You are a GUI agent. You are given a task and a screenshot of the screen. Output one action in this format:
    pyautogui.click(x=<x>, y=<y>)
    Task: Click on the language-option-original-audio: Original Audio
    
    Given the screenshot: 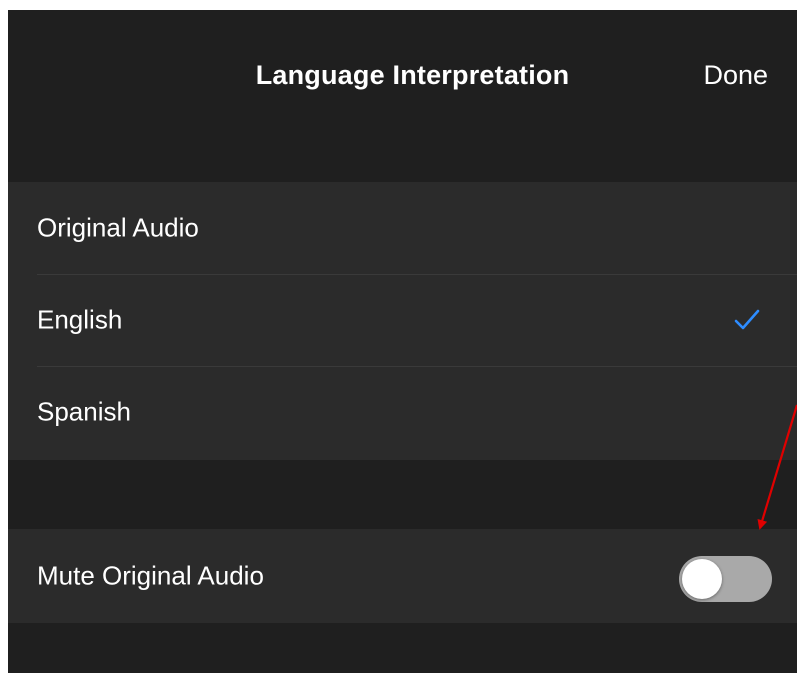 What is the action you would take?
    pyautogui.click(x=402, y=228)
    